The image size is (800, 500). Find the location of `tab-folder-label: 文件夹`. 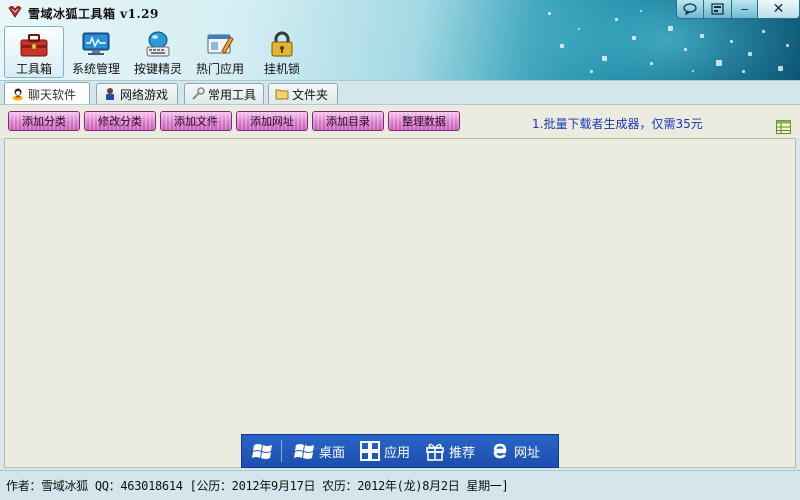

tab-folder-label: 文件夹 is located at coordinates (310, 94).